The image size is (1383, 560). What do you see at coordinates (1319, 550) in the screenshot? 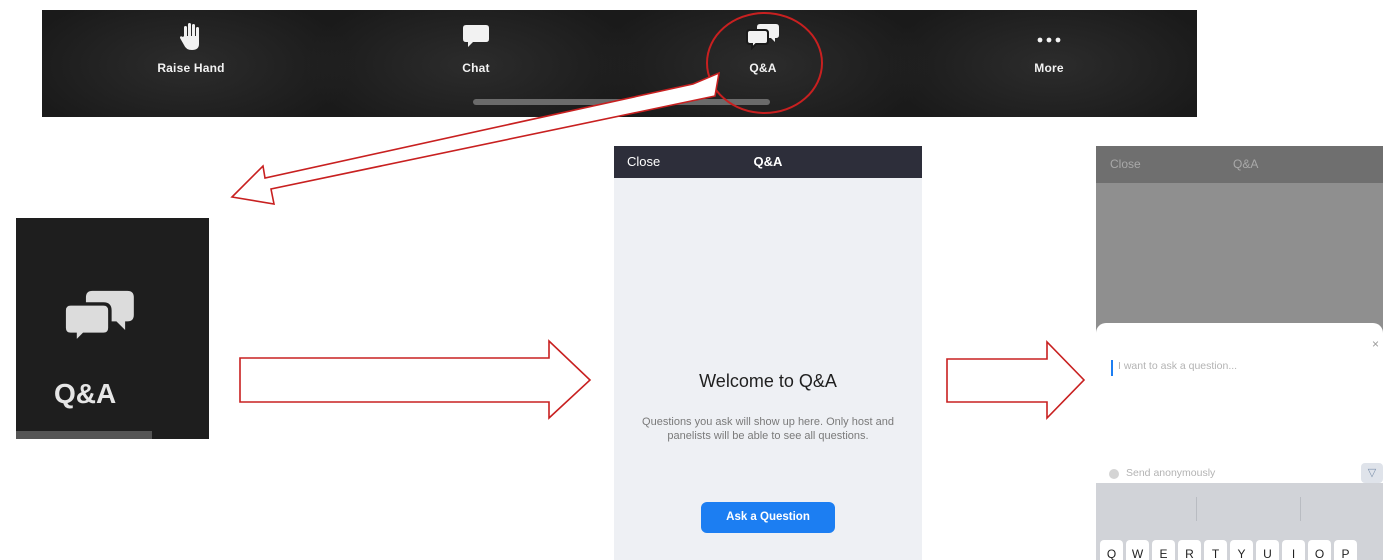
I see `key-o: O` at bounding box center [1319, 550].